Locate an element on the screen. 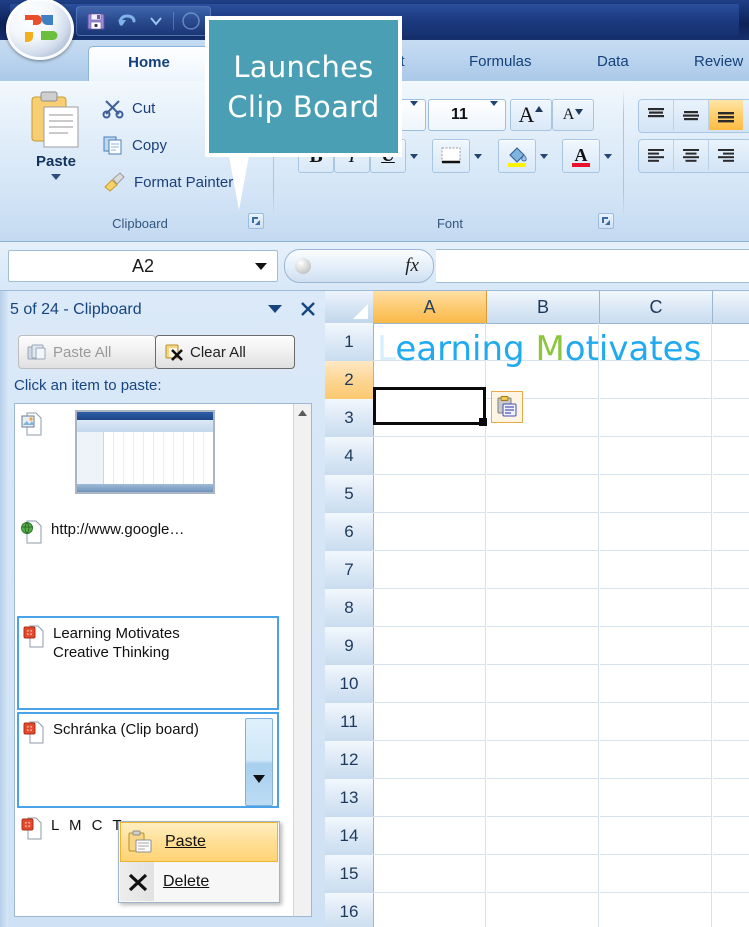 Image resolution: width=749 pixels, height=927 pixels. font-size-caret-icon is located at coordinates (497, 112).